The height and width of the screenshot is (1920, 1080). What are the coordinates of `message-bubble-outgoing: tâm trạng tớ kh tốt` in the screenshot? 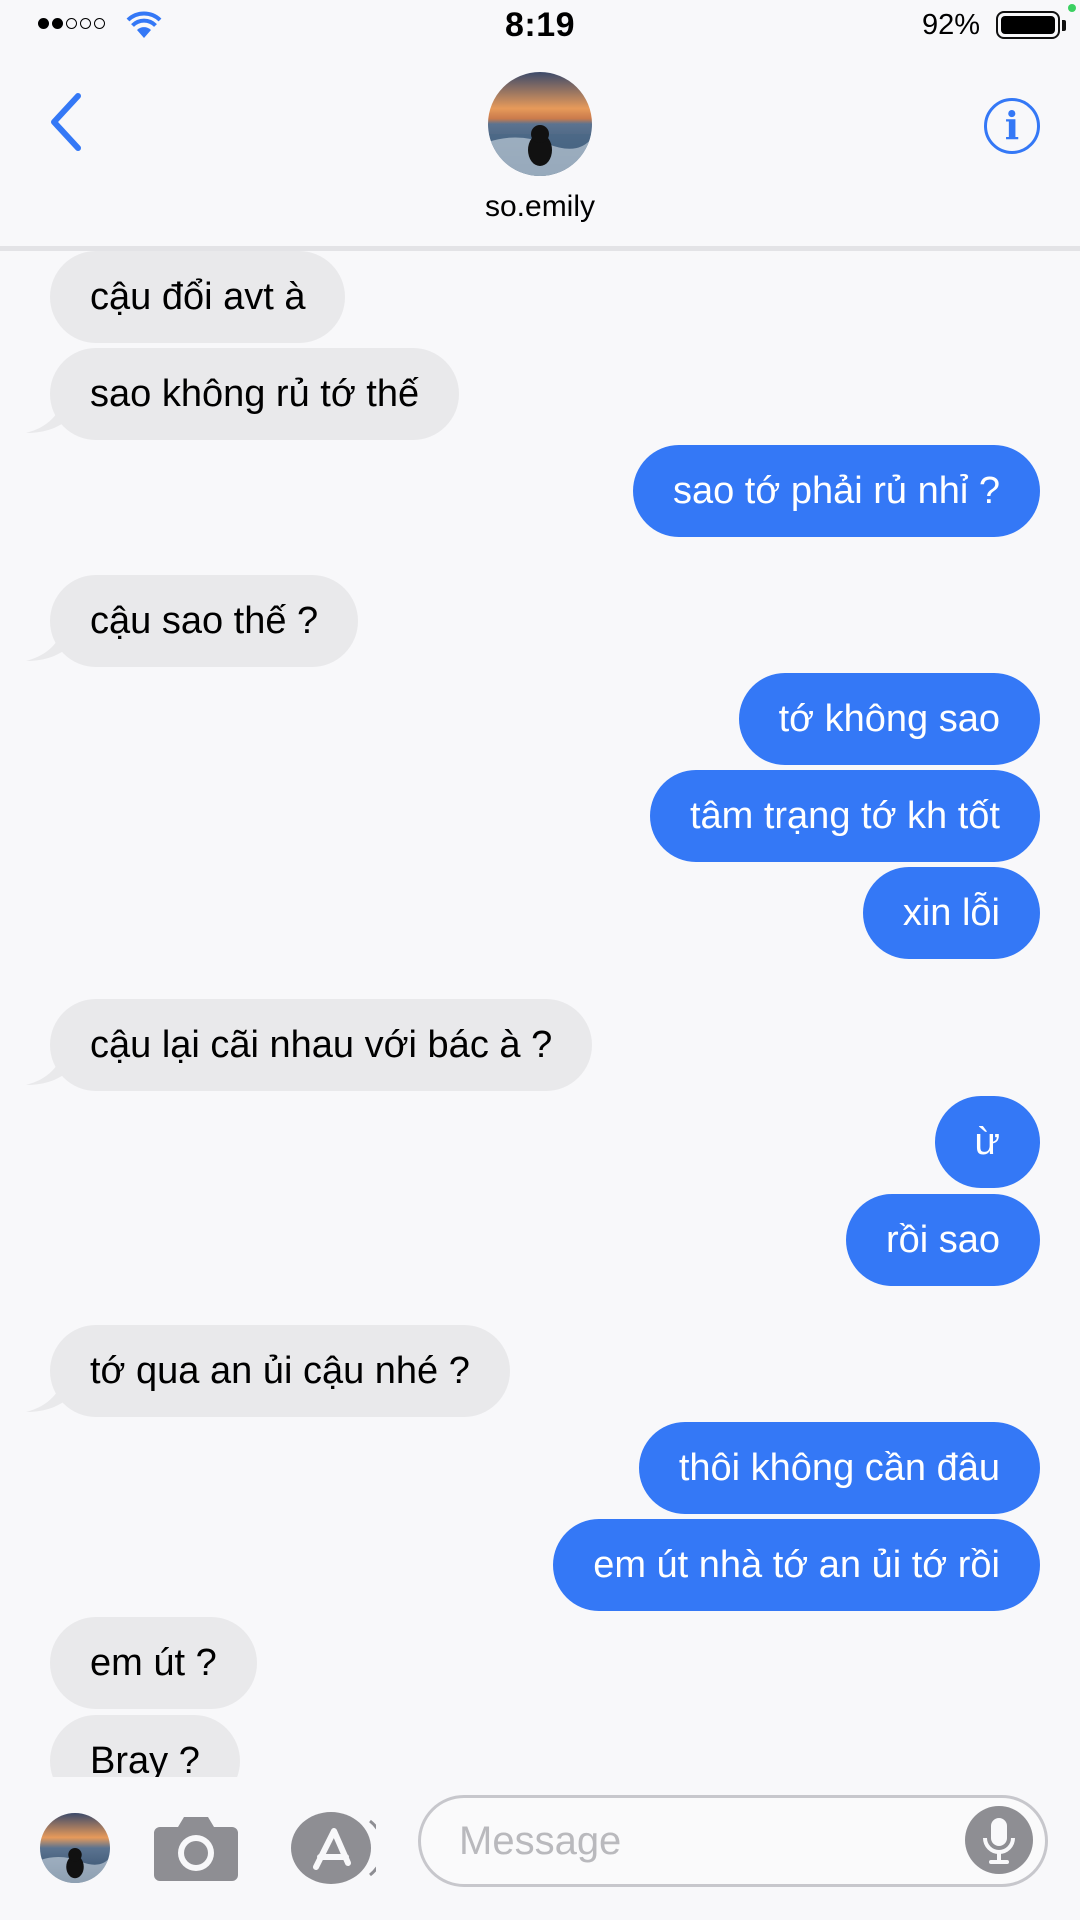 It's located at (844, 816).